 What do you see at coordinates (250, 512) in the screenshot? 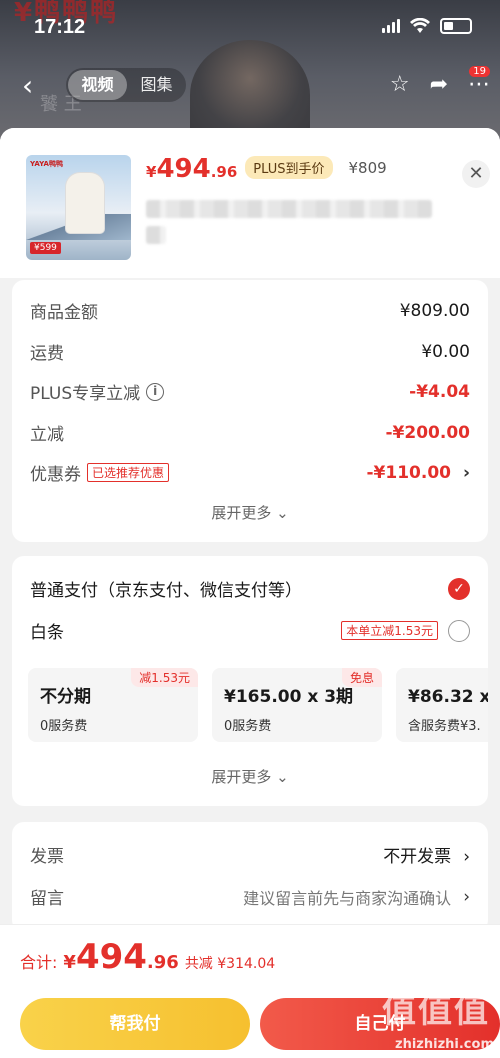
I see `expand-more-summary: 展开更多 ⌄` at bounding box center [250, 512].